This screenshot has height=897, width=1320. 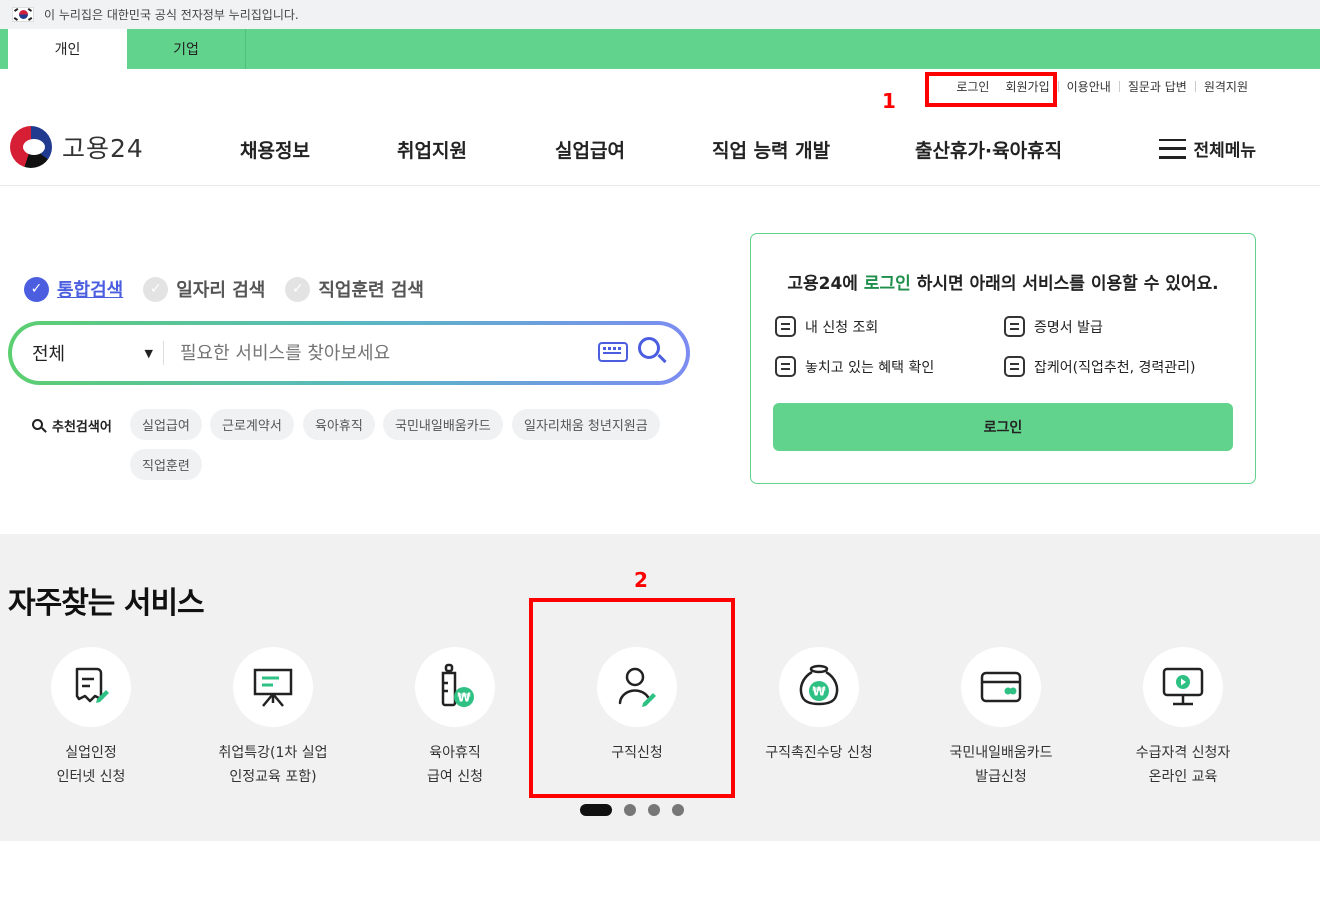 I want to click on qna-link: 질문과 답변, so click(x=1157, y=86).